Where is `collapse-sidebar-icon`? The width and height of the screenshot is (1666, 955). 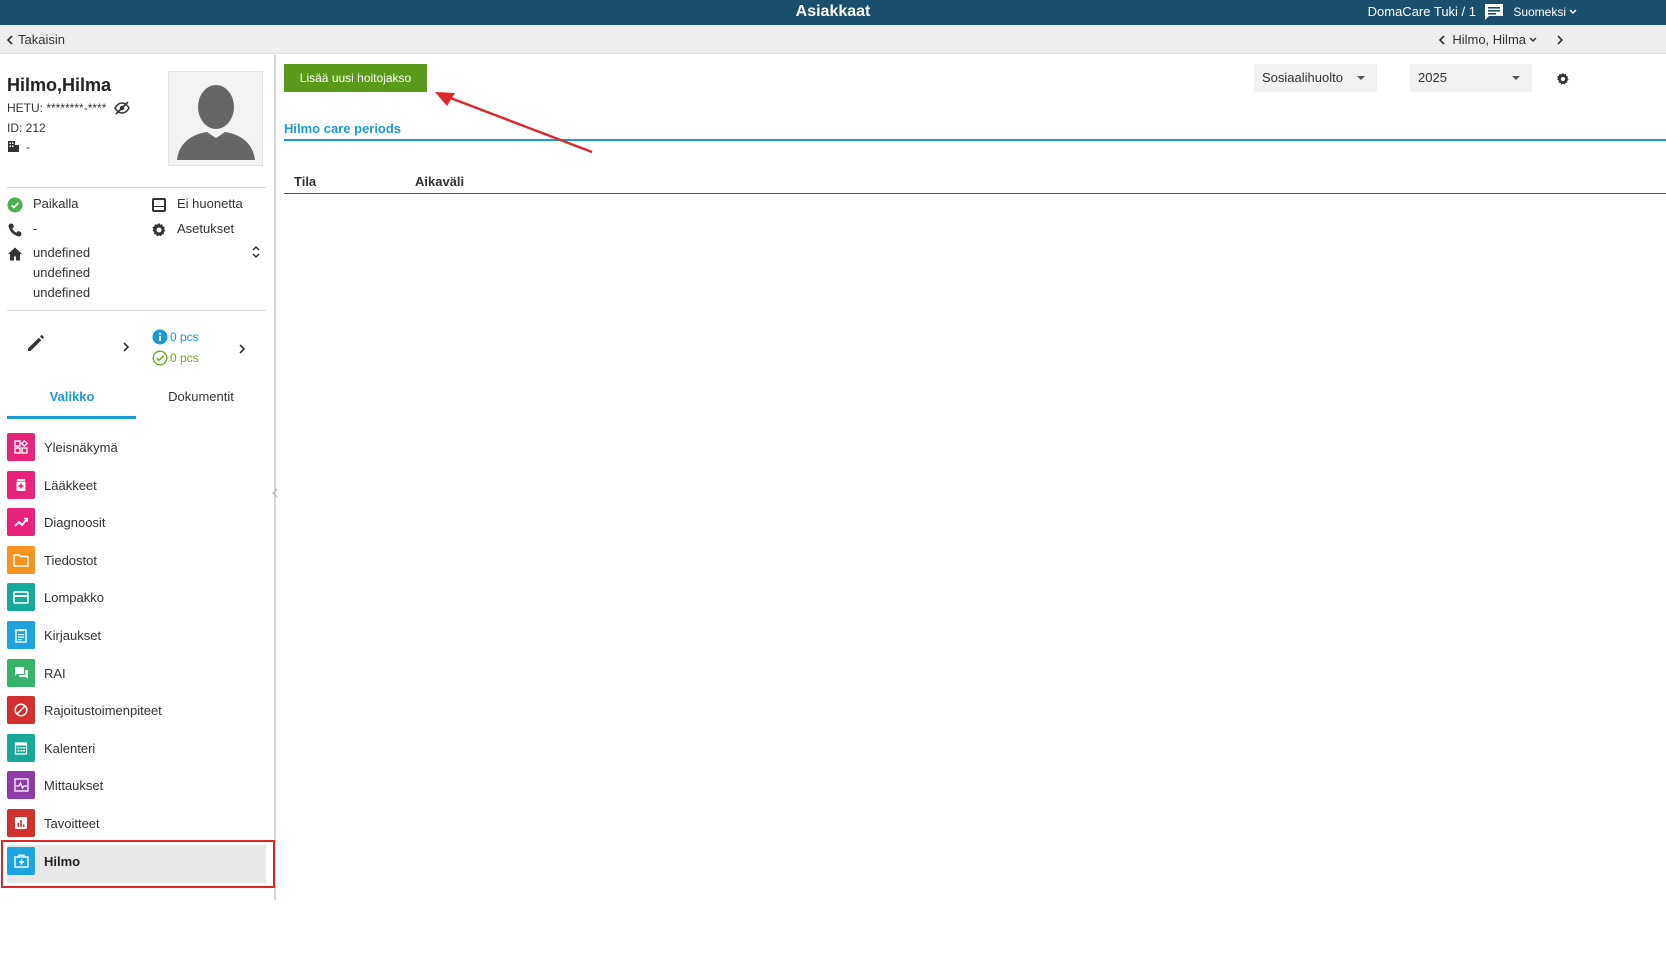 collapse-sidebar-icon is located at coordinates (275, 493).